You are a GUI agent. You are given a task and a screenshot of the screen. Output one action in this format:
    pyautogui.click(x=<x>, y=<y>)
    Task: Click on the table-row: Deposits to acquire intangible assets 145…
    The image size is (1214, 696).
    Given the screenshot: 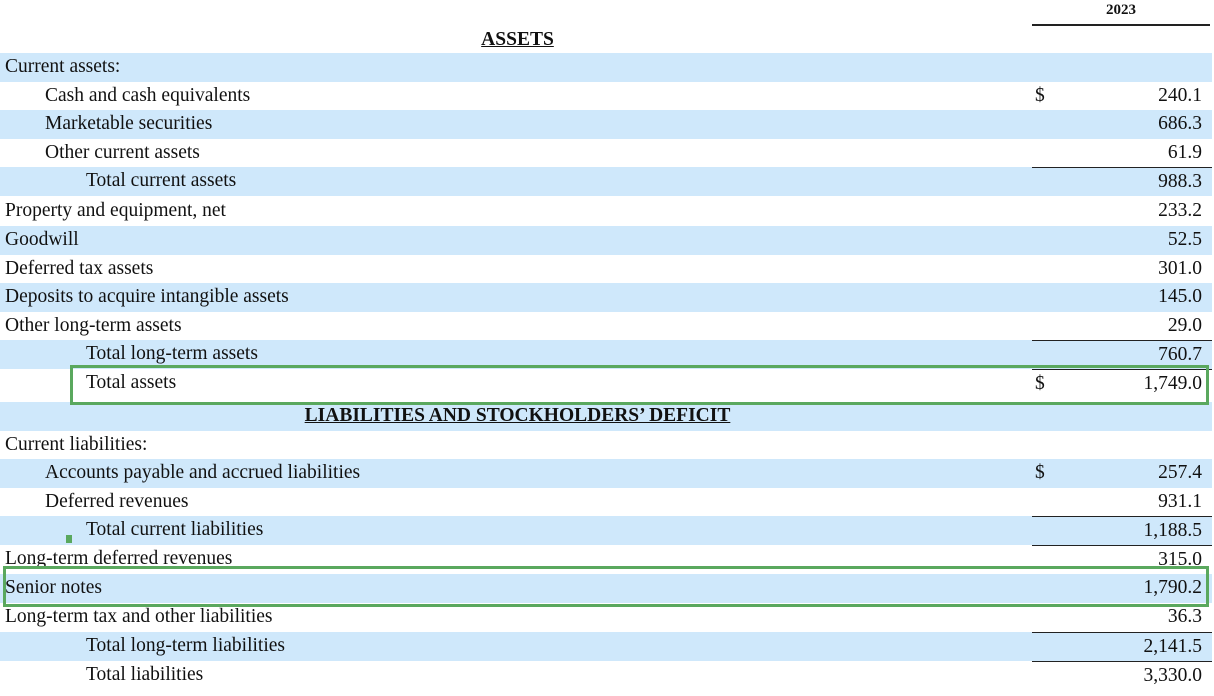 What is the action you would take?
    pyautogui.click(x=607, y=297)
    